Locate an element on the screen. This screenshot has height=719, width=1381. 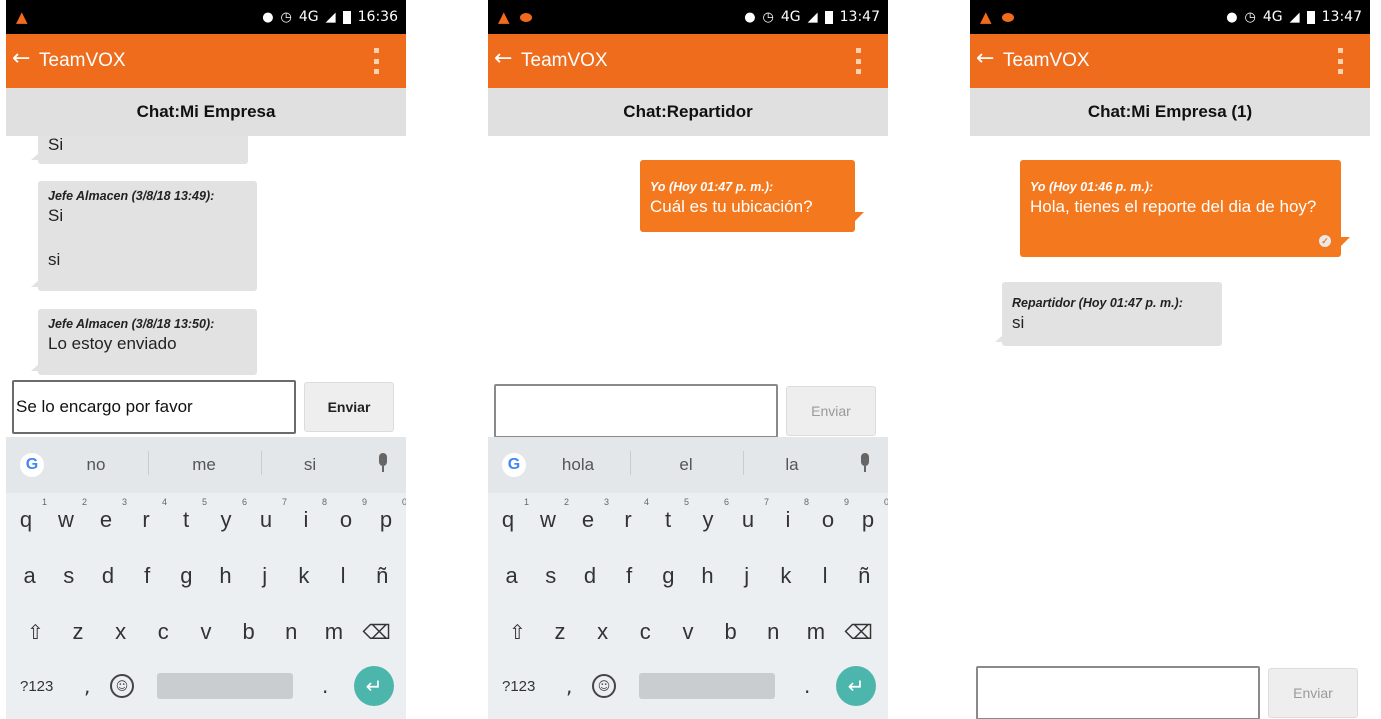
suggestion-word: si is located at coordinates (310, 465).